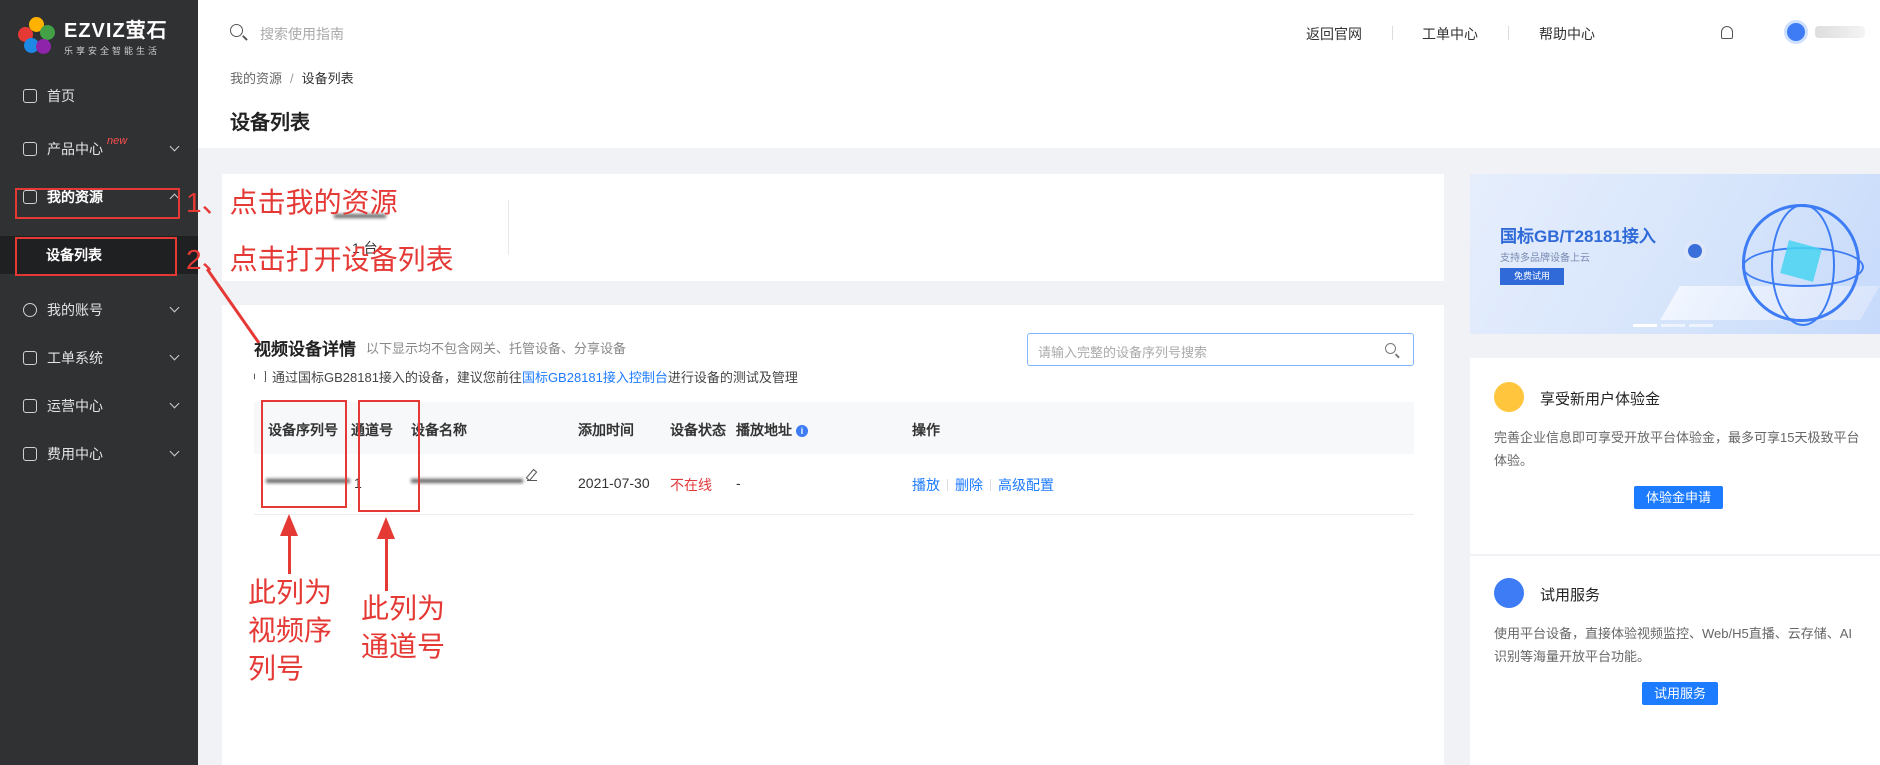 The width and height of the screenshot is (1880, 765). What do you see at coordinates (1220, 349) in the screenshot?
I see `serial-search-input: 请输入完整的设备序列号搜索` at bounding box center [1220, 349].